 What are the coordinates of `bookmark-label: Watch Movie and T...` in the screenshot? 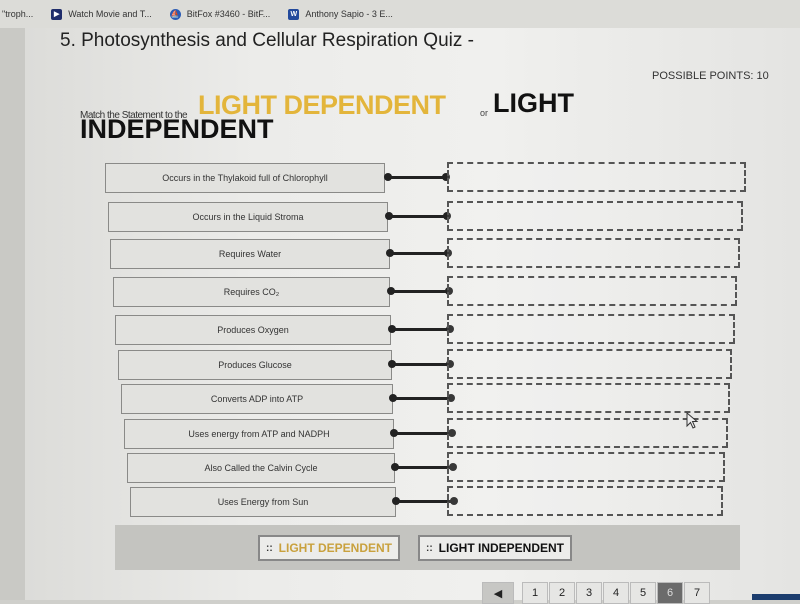 It's located at (110, 14).